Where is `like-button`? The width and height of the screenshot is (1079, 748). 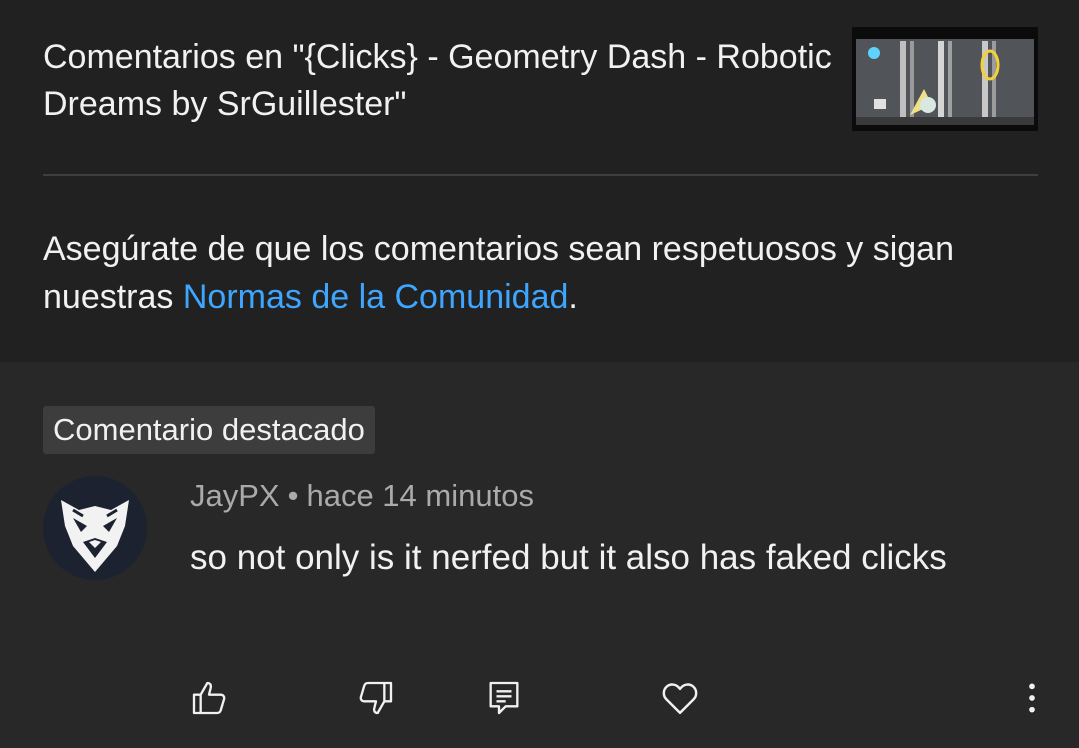
like-button is located at coordinates (209, 698).